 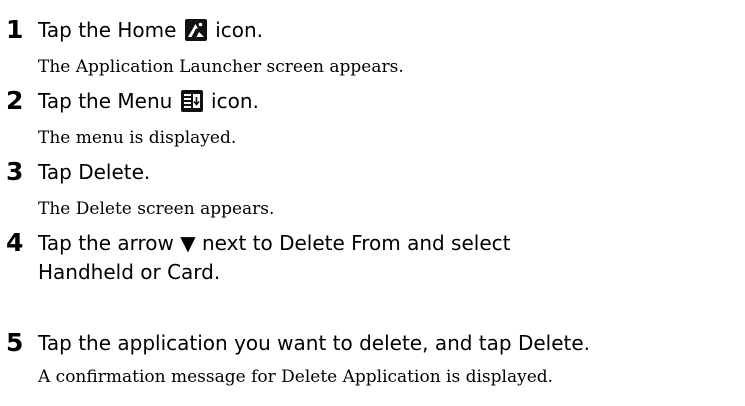 I want to click on step-instruction: Tap Delete., so click(x=94, y=172).